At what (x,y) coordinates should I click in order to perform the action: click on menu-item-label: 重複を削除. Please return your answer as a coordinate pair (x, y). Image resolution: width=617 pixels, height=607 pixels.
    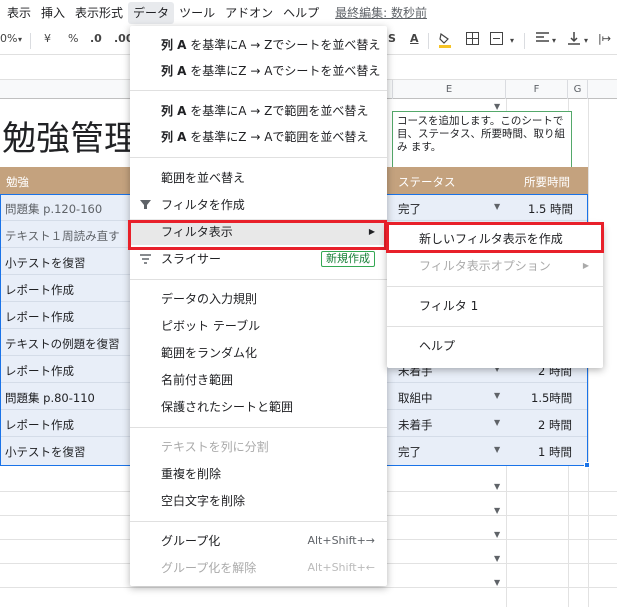
    Looking at the image, I should click on (191, 474).